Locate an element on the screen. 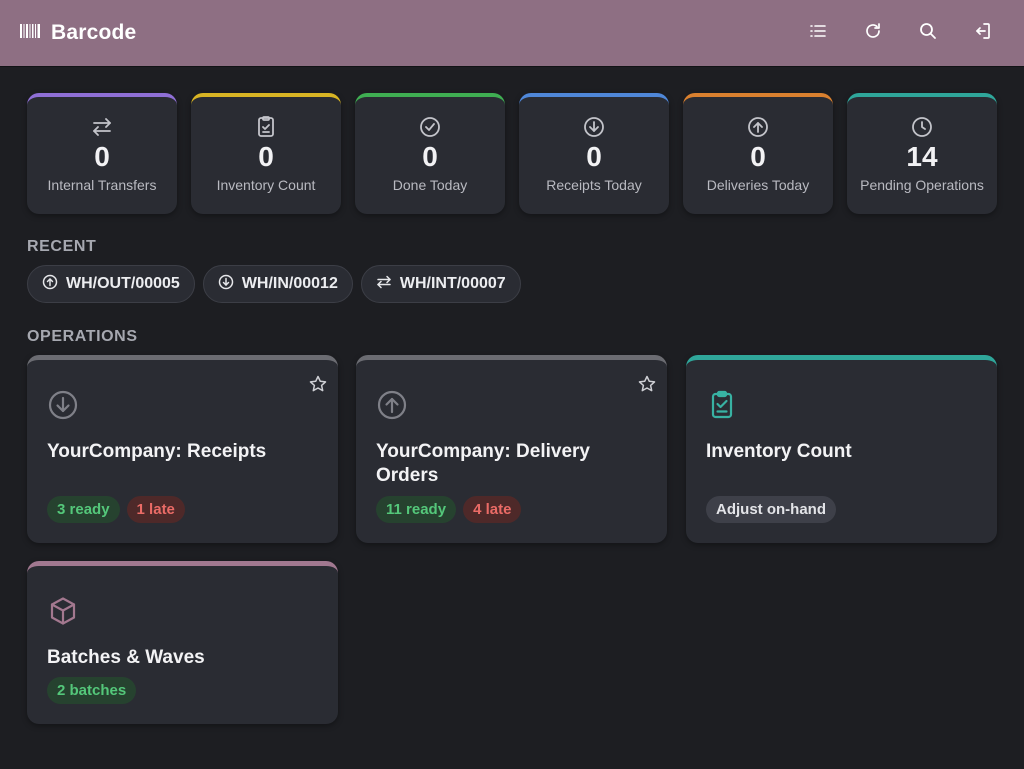  brand: Barcode is located at coordinates (78, 33).